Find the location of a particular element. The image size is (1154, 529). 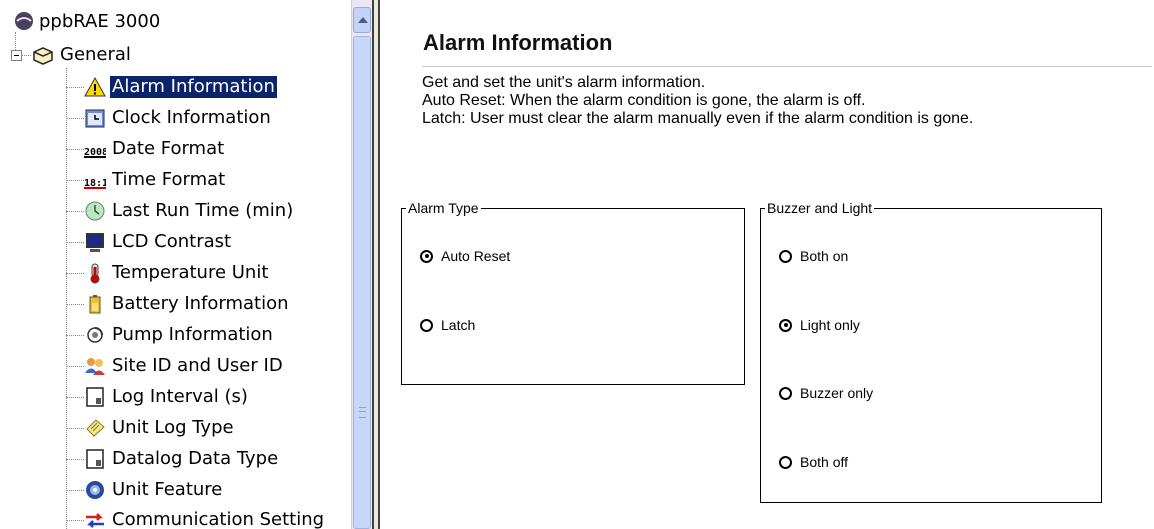

scroll-up-button is located at coordinates (362, 20).